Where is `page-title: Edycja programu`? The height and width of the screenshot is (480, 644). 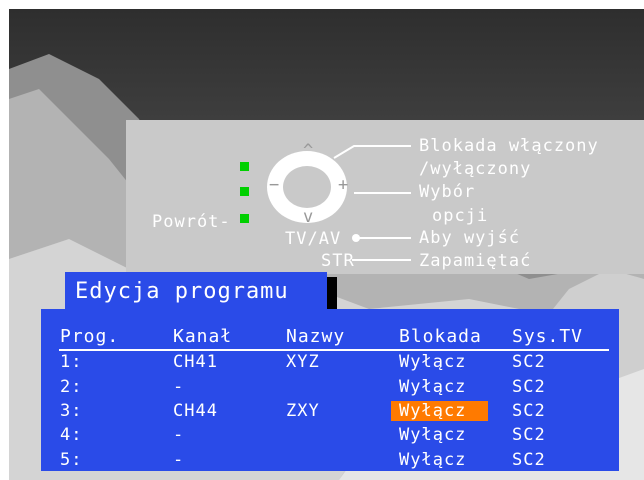 page-title: Edycja programu is located at coordinates (196, 292).